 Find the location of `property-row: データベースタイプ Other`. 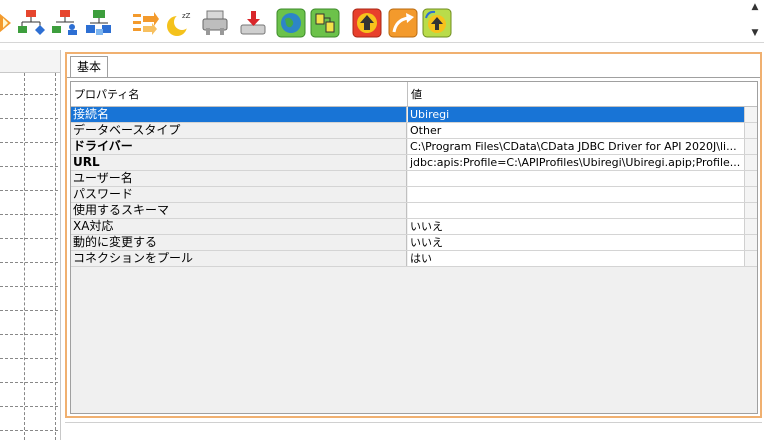

property-row: データベースタイプ Other is located at coordinates (414, 131).